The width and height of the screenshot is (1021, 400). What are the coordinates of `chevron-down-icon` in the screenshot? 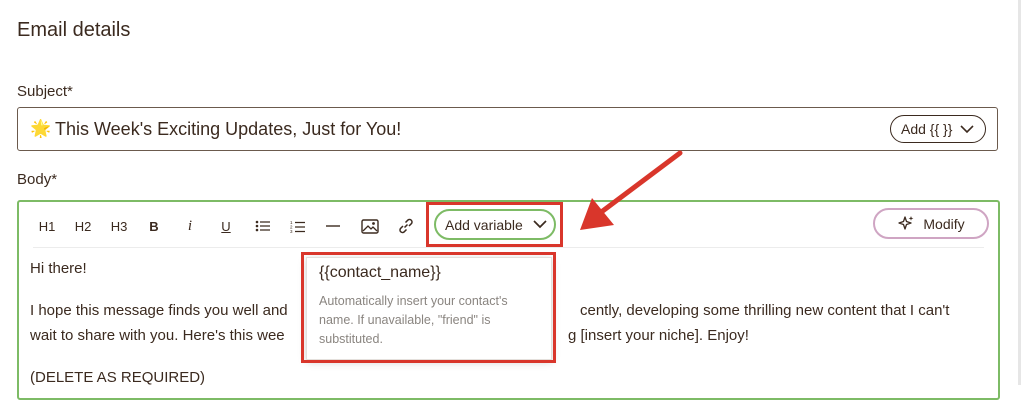 It's located at (967, 128).